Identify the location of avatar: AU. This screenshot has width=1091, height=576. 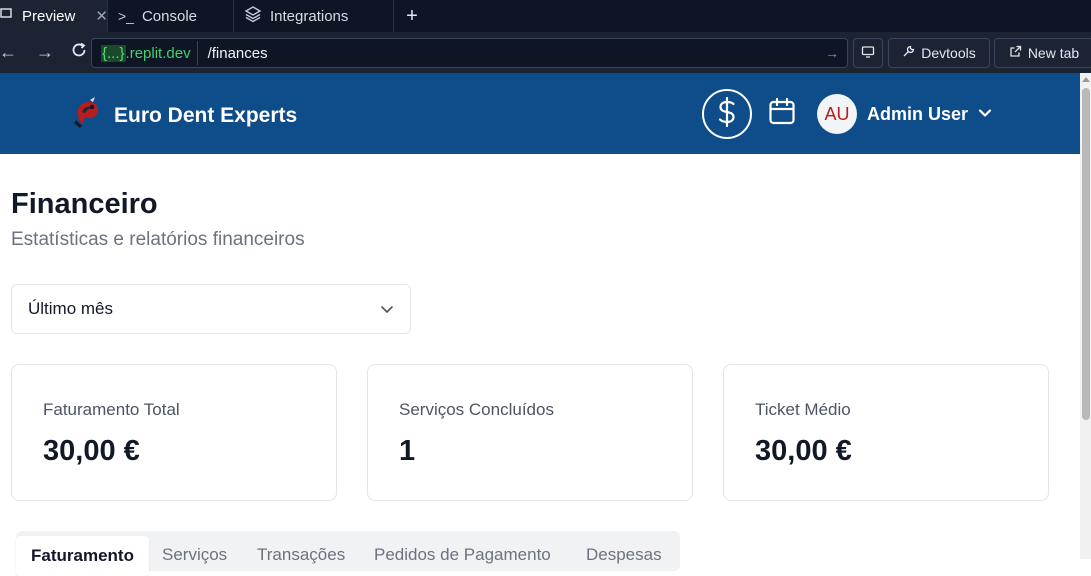
(837, 114).